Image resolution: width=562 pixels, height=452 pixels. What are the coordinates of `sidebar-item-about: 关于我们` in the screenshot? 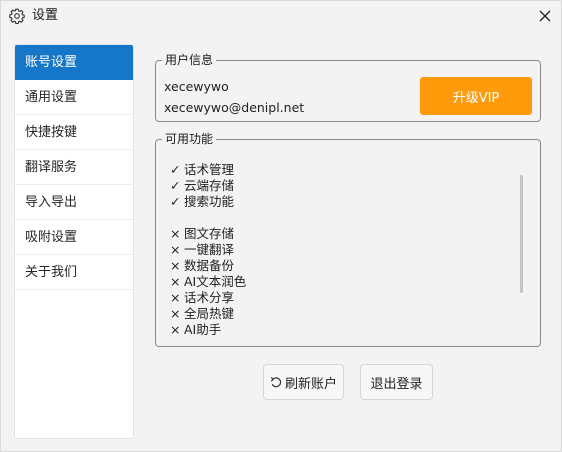 It's located at (74, 272).